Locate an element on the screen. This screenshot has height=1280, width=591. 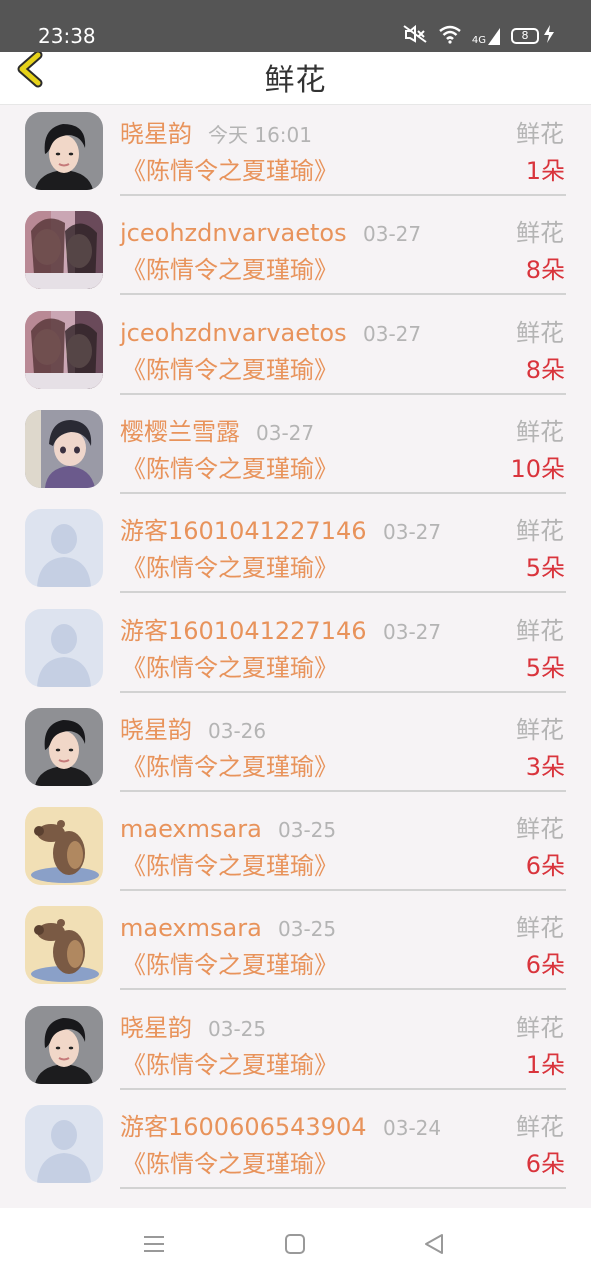
system-nav-bar is located at coordinates (295, 1244).